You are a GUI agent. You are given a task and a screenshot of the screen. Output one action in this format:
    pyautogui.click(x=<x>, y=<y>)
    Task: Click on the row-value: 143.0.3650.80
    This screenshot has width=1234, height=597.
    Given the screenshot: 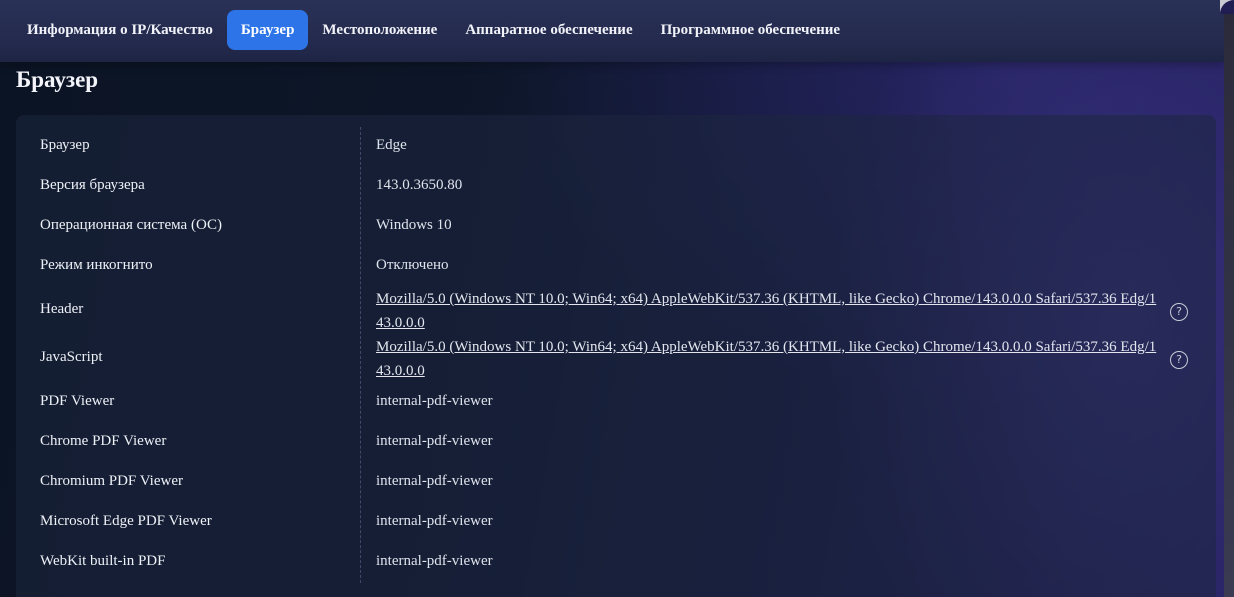 What is the action you would take?
    pyautogui.click(x=419, y=185)
    